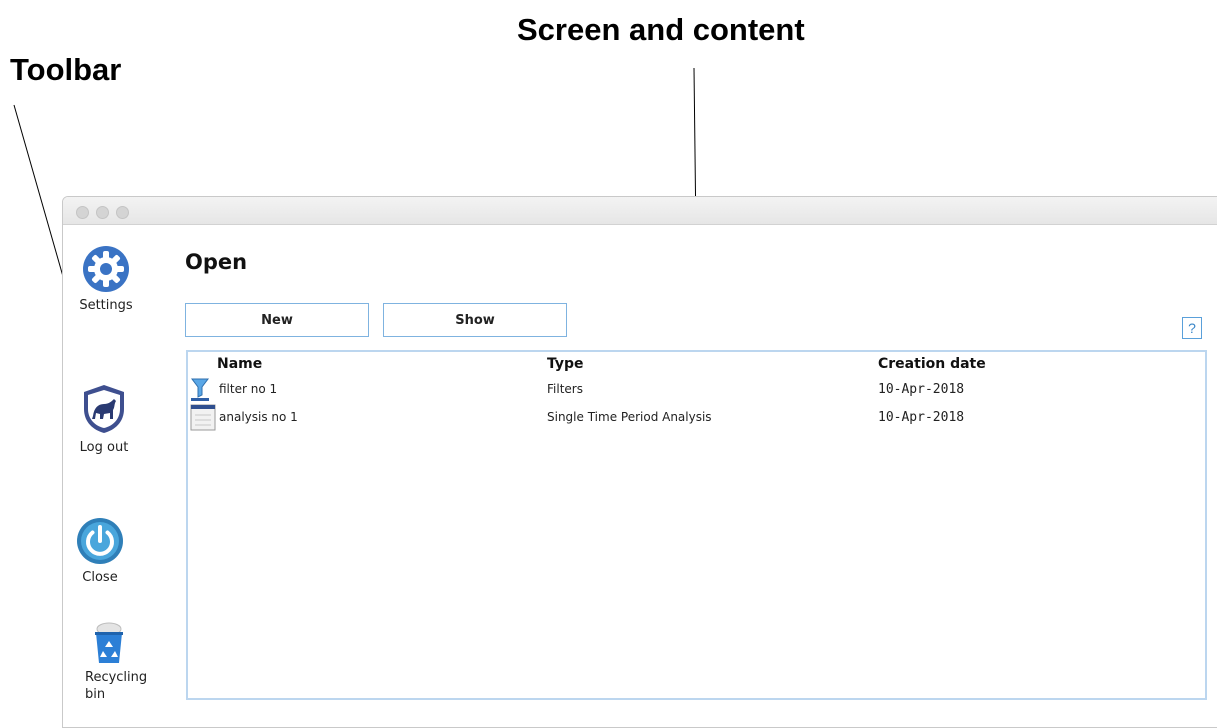 This screenshot has width=1217, height=728. Describe the element at coordinates (106, 269) in the screenshot. I see `gear-icon` at that location.